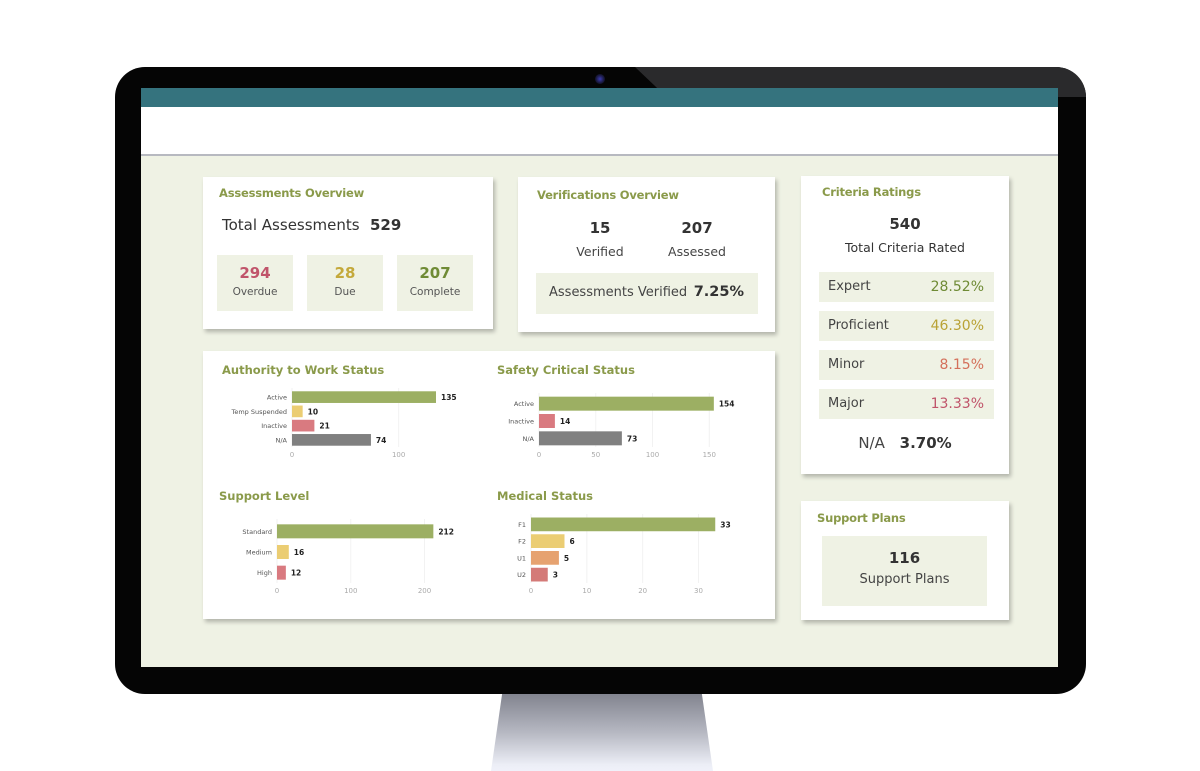 This screenshot has width=1200, height=771. I want to click on value-label: 33, so click(725, 524).